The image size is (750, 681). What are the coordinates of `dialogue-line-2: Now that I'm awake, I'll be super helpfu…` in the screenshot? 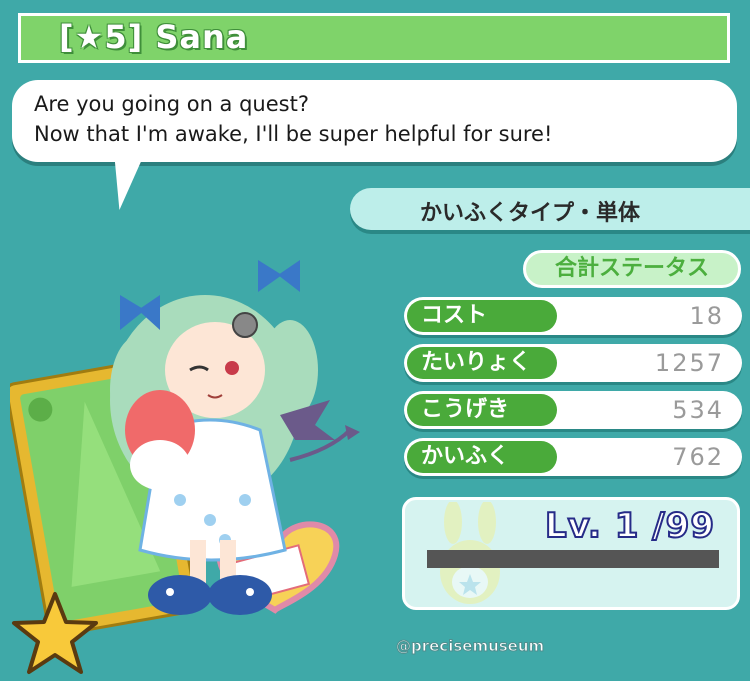 It's located at (293, 134).